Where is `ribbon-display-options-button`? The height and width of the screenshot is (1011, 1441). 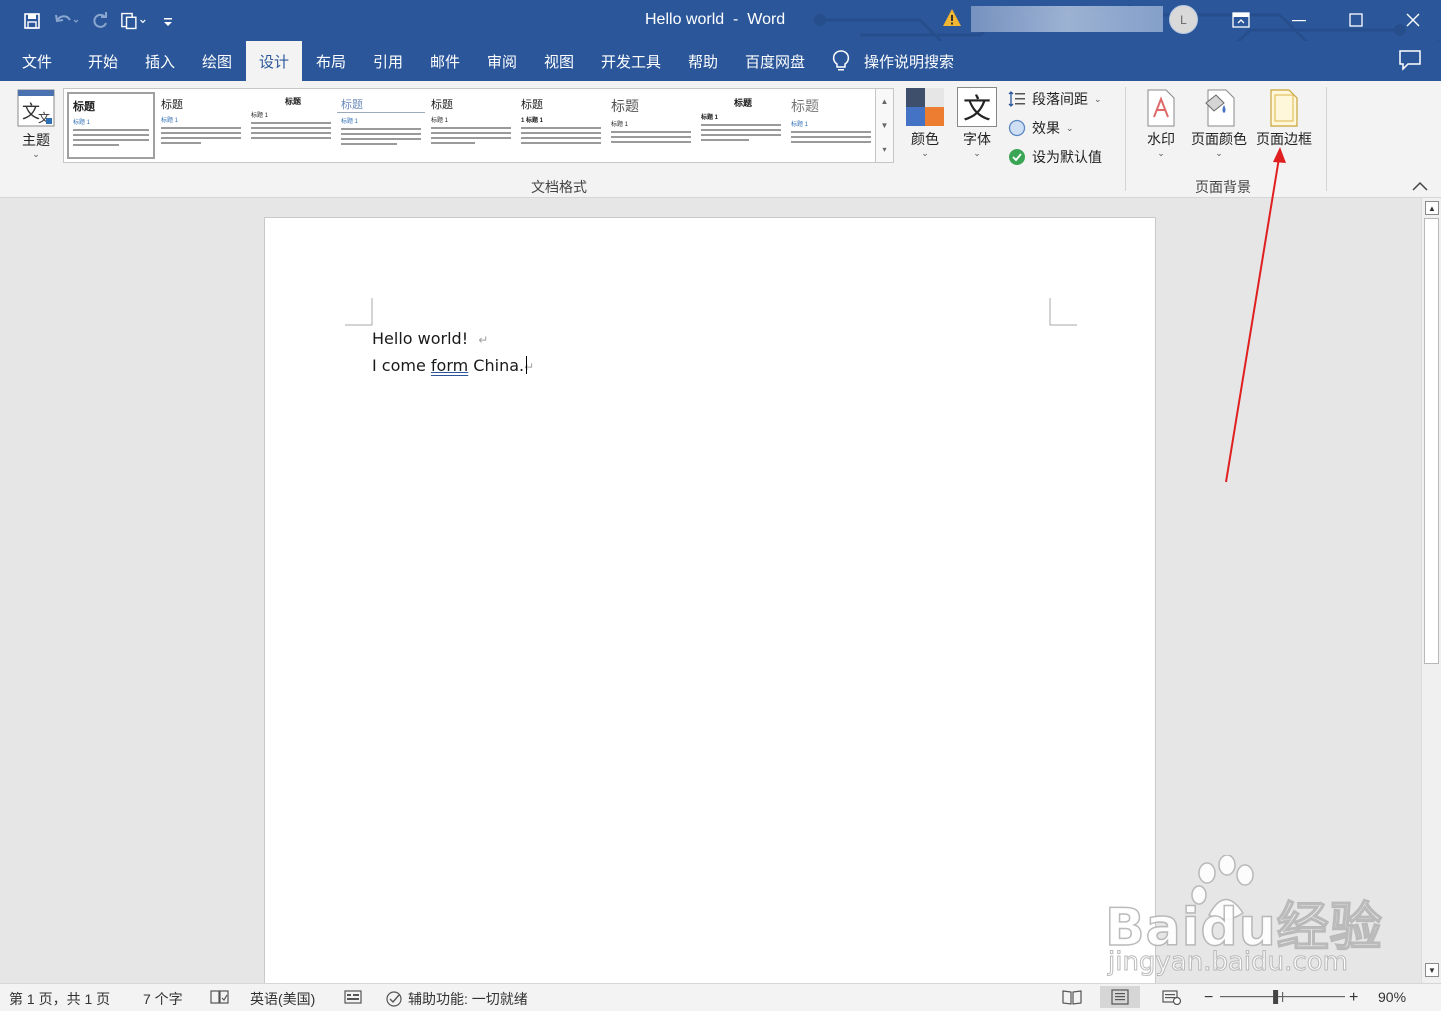
ribbon-display-options-button is located at coordinates (1241, 20).